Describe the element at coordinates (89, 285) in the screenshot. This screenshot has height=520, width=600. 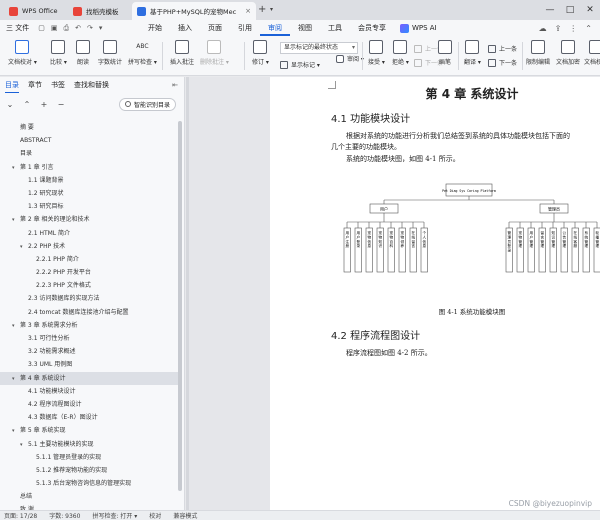
I see `toc-item: 2.2.3 PHP 文件格式` at that location.